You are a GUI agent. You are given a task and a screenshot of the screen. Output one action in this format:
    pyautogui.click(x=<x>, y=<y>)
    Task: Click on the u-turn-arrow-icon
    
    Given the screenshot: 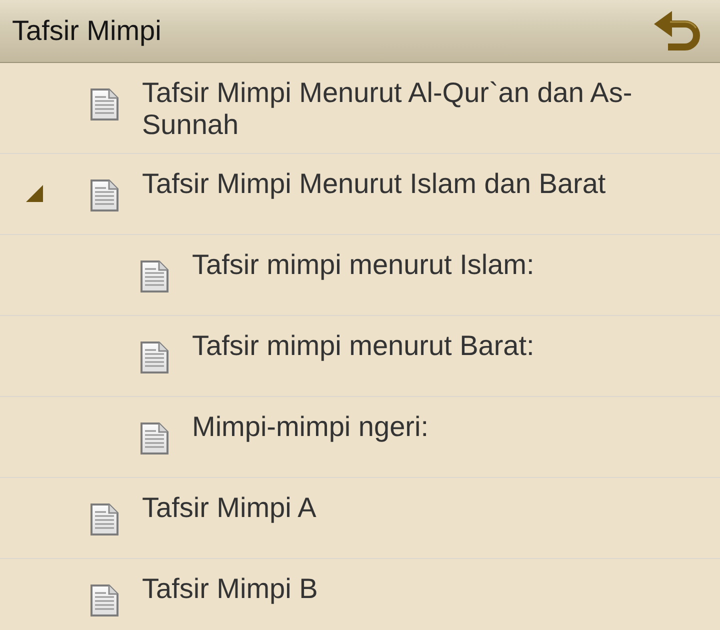 What is the action you would take?
    pyautogui.click(x=677, y=31)
    